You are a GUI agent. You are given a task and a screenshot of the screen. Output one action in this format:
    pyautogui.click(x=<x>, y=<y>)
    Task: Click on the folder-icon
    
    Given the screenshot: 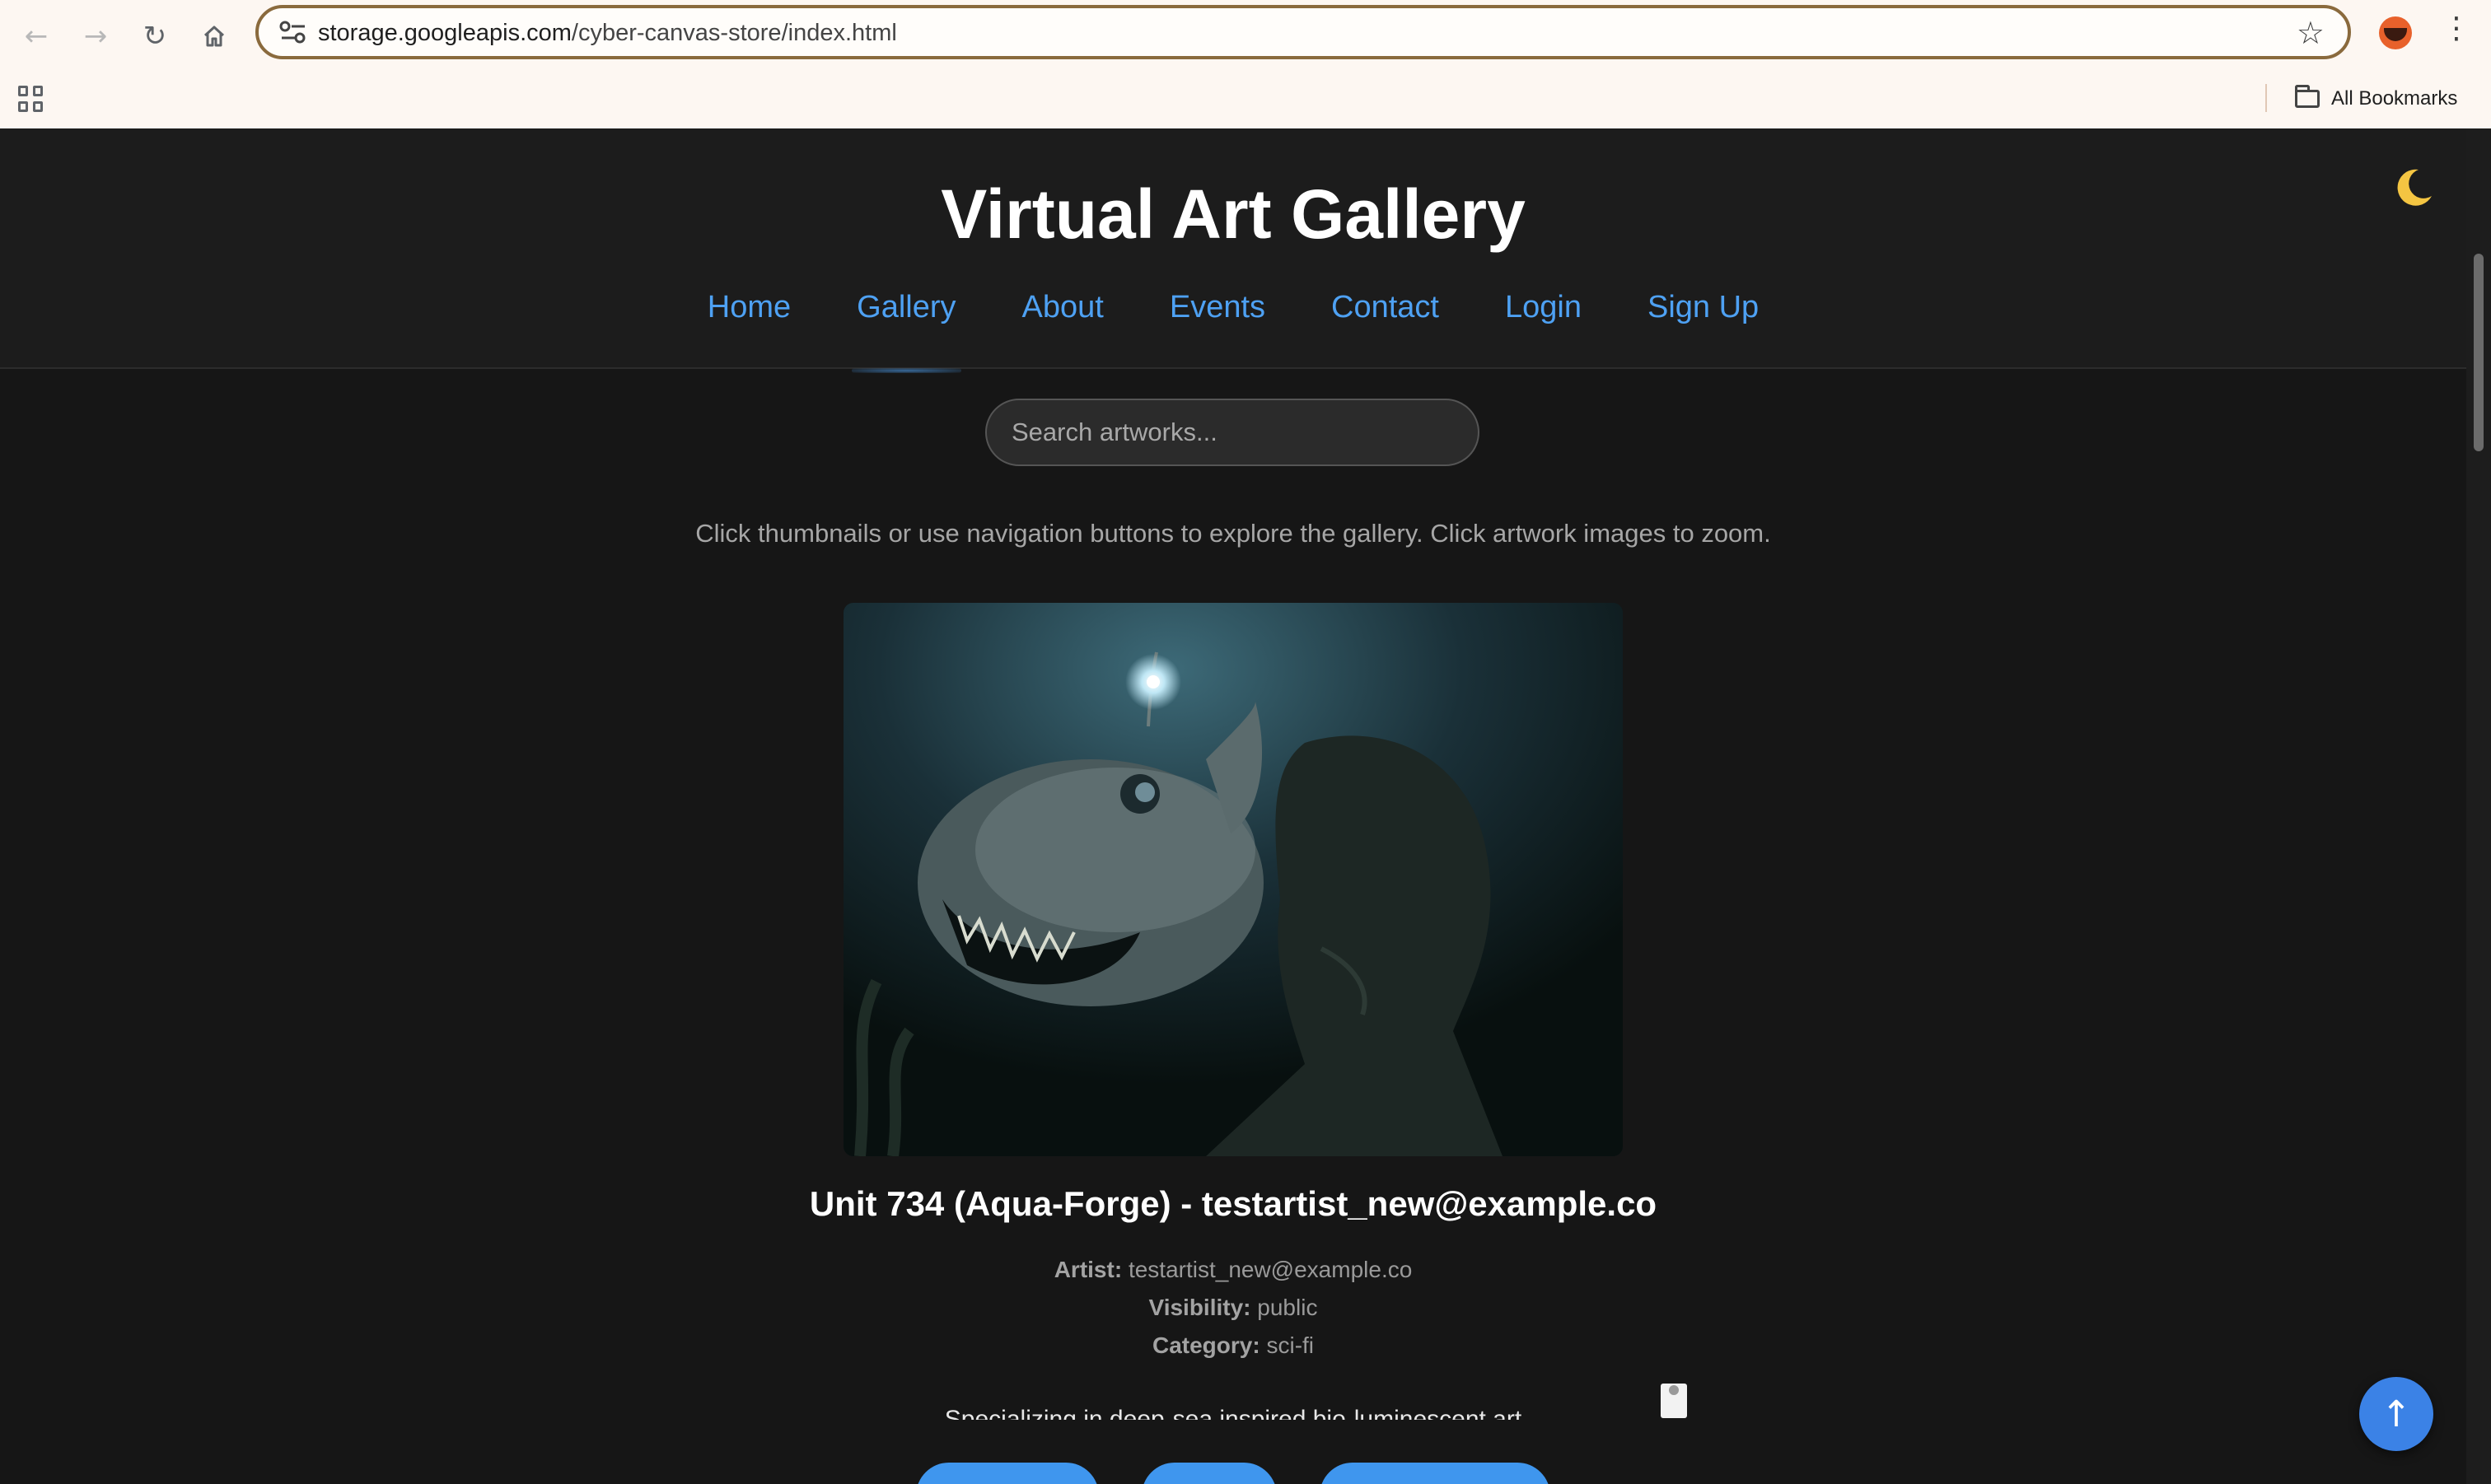 What is the action you would take?
    pyautogui.click(x=2308, y=96)
    